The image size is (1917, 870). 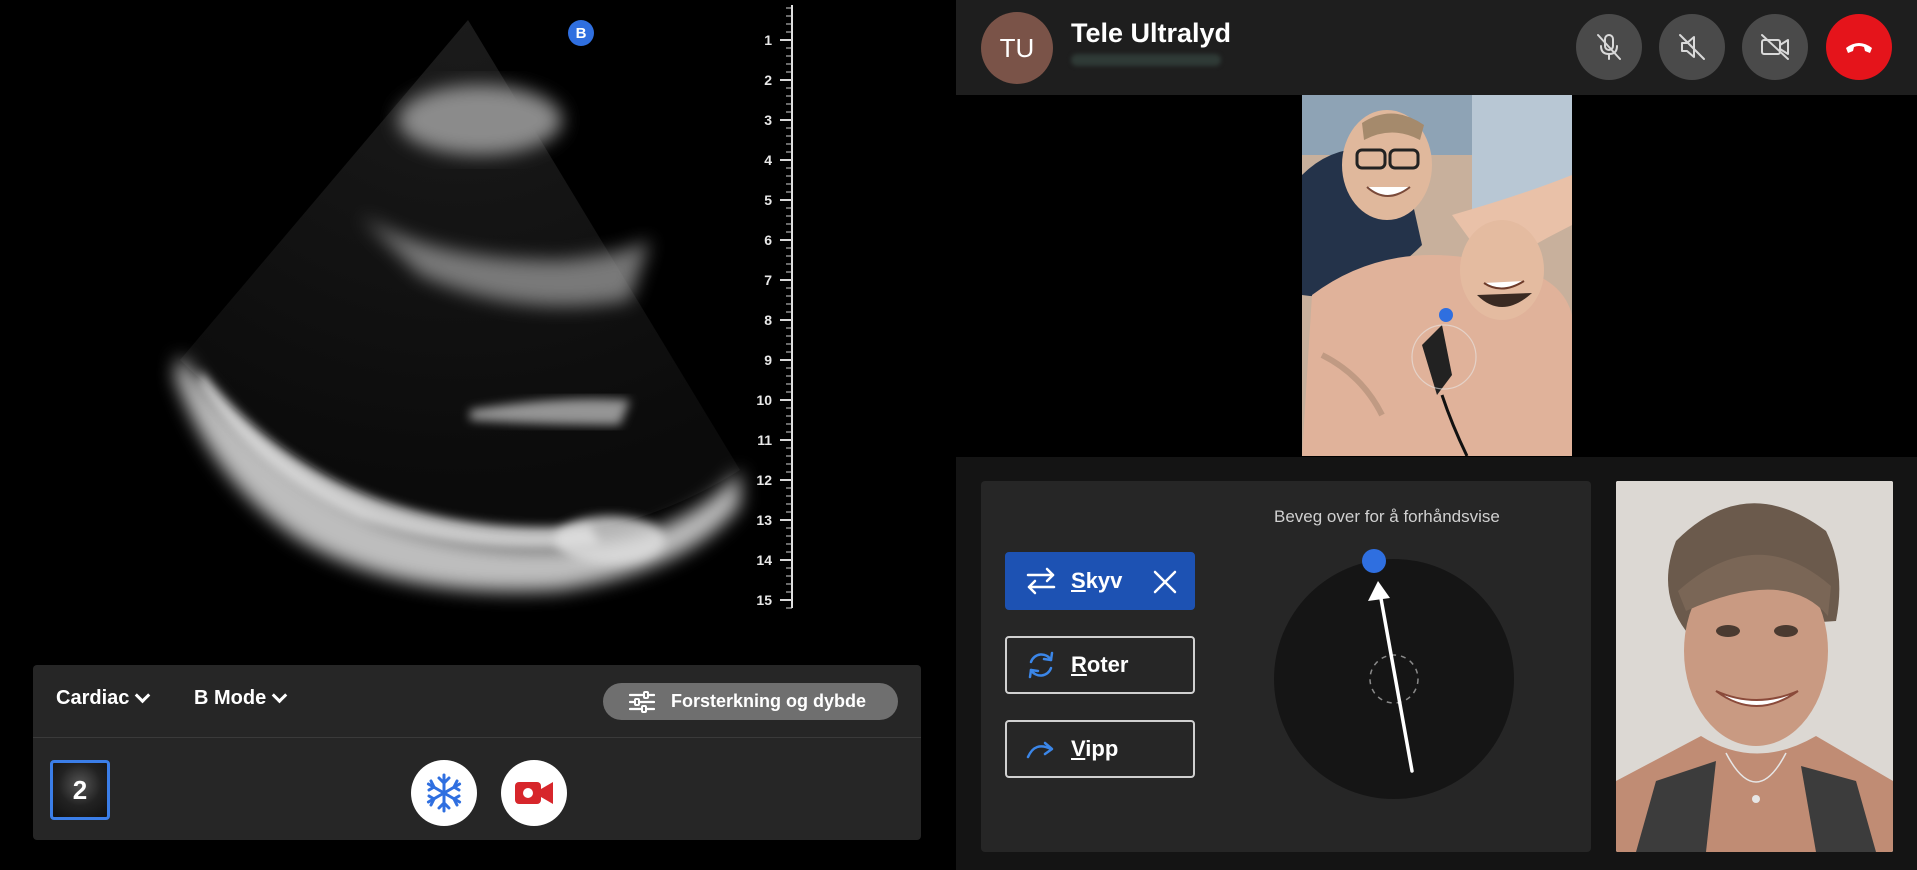 I want to click on direction-handle, so click(x=1374, y=561).